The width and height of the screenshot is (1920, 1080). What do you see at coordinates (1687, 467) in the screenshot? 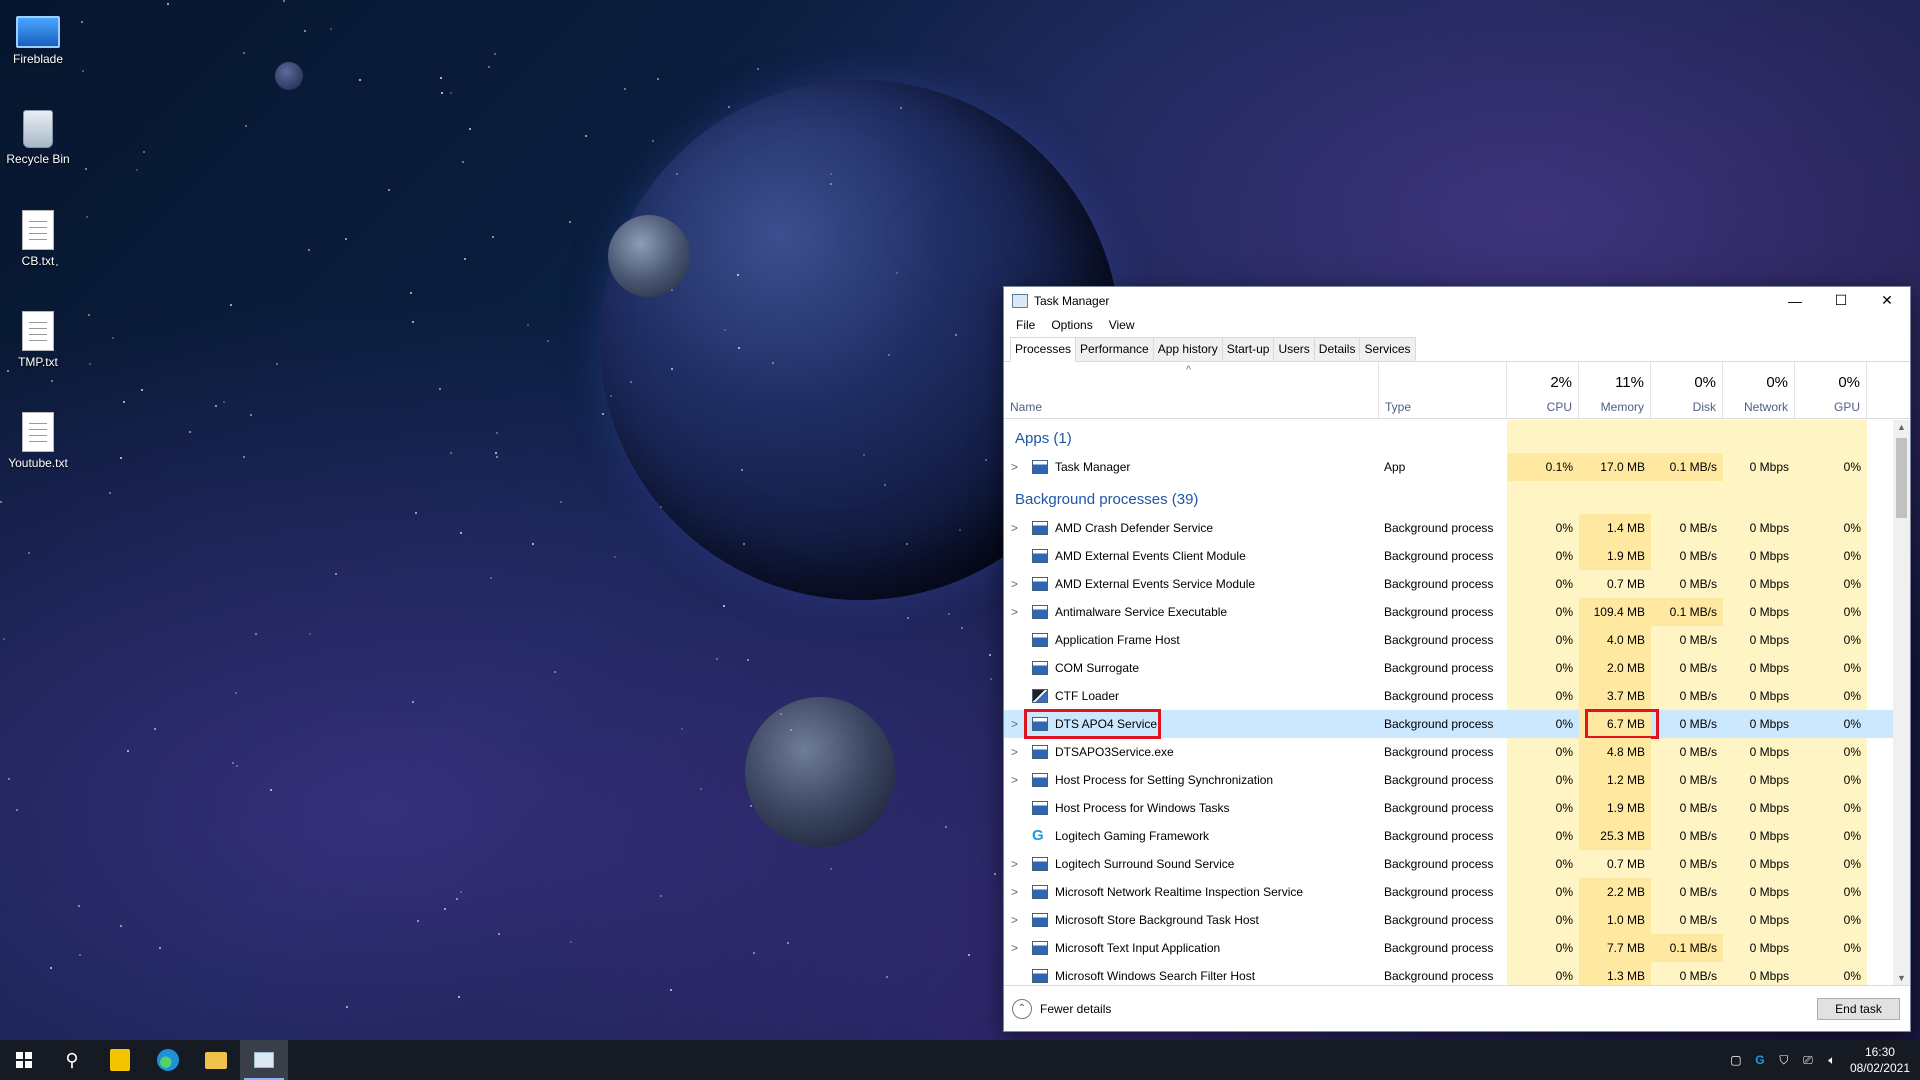
I see `process-disk: 0.1 MB/s` at bounding box center [1687, 467].